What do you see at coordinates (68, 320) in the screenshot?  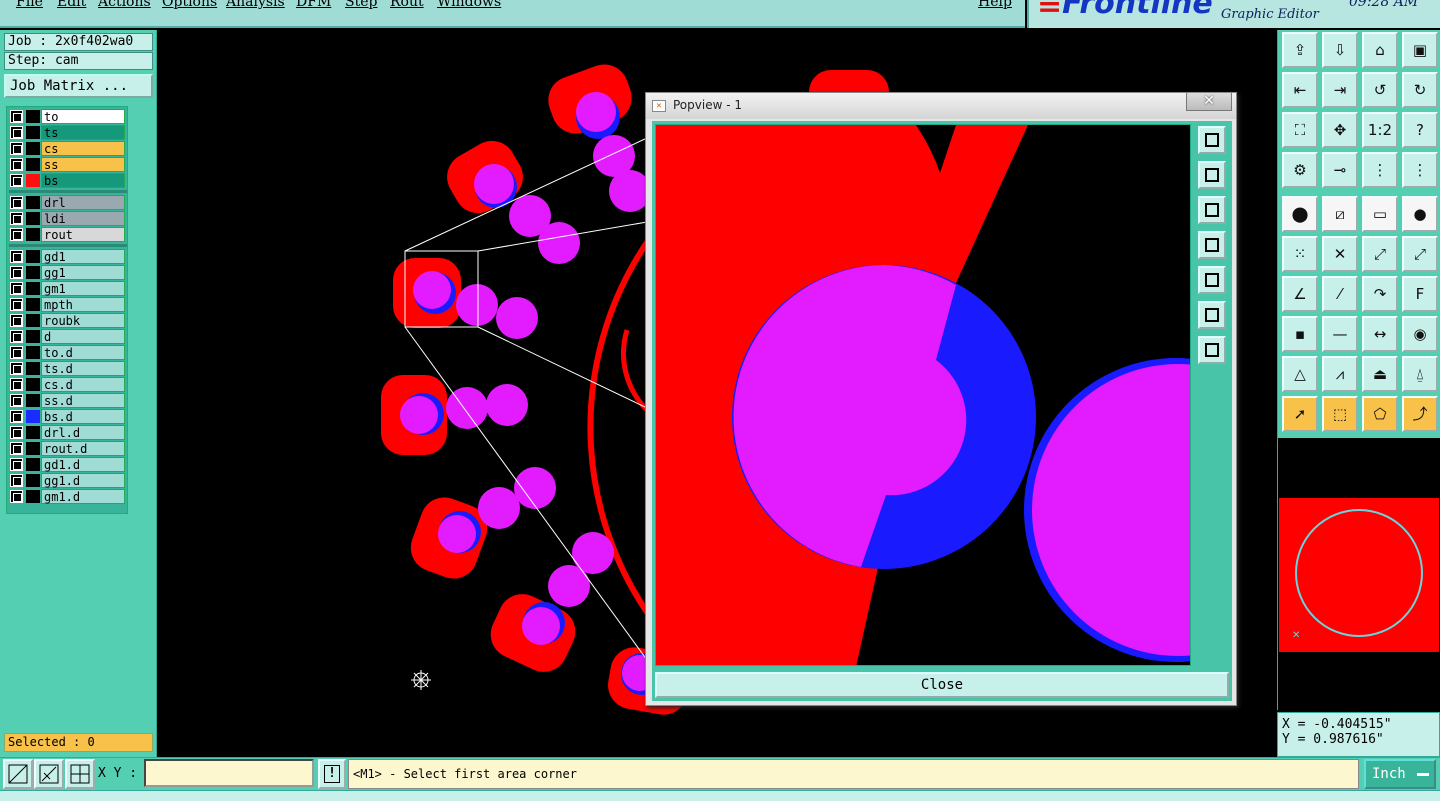 I see `layer-row-roubk: roubk` at bounding box center [68, 320].